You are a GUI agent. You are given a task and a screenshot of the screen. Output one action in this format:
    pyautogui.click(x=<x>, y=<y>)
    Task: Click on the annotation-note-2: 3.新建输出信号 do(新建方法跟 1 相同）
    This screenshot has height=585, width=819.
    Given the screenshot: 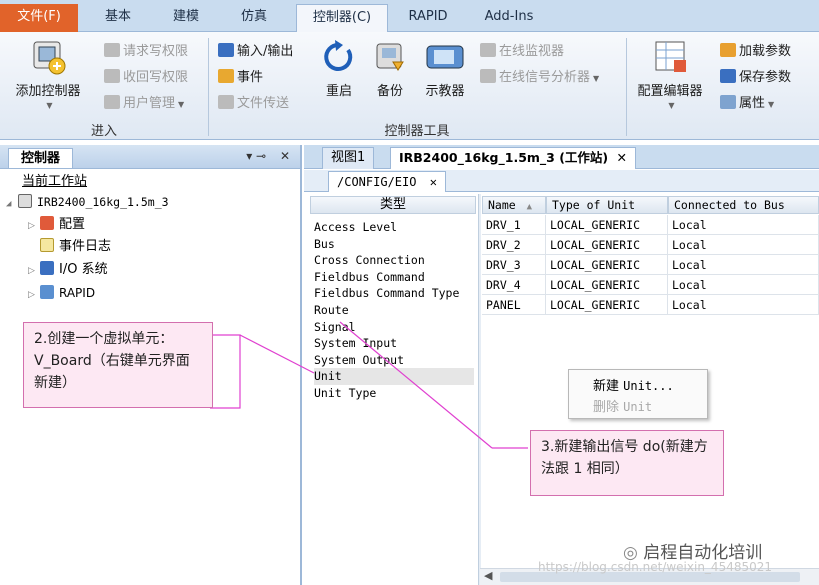 What is the action you would take?
    pyautogui.click(x=627, y=463)
    